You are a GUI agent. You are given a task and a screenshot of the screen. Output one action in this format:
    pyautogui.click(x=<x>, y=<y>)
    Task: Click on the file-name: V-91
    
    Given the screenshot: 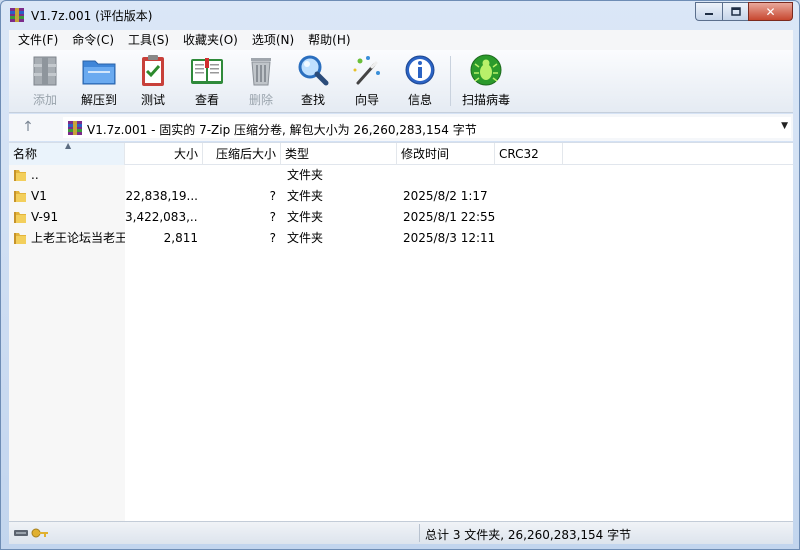 What is the action you would take?
    pyautogui.click(x=45, y=217)
    